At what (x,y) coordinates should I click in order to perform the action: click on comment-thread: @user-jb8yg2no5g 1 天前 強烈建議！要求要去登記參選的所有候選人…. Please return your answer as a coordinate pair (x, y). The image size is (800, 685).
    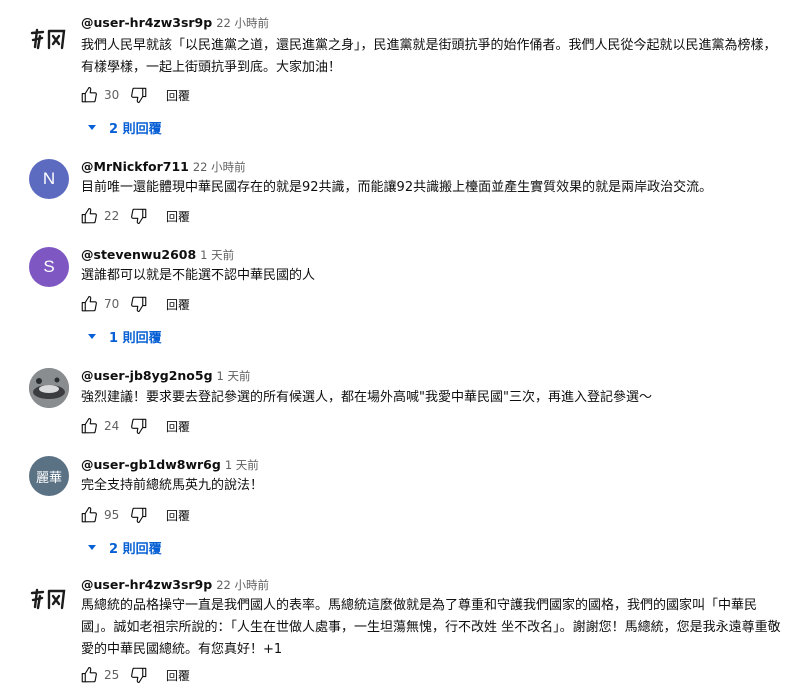
    Looking at the image, I should click on (400, 406).